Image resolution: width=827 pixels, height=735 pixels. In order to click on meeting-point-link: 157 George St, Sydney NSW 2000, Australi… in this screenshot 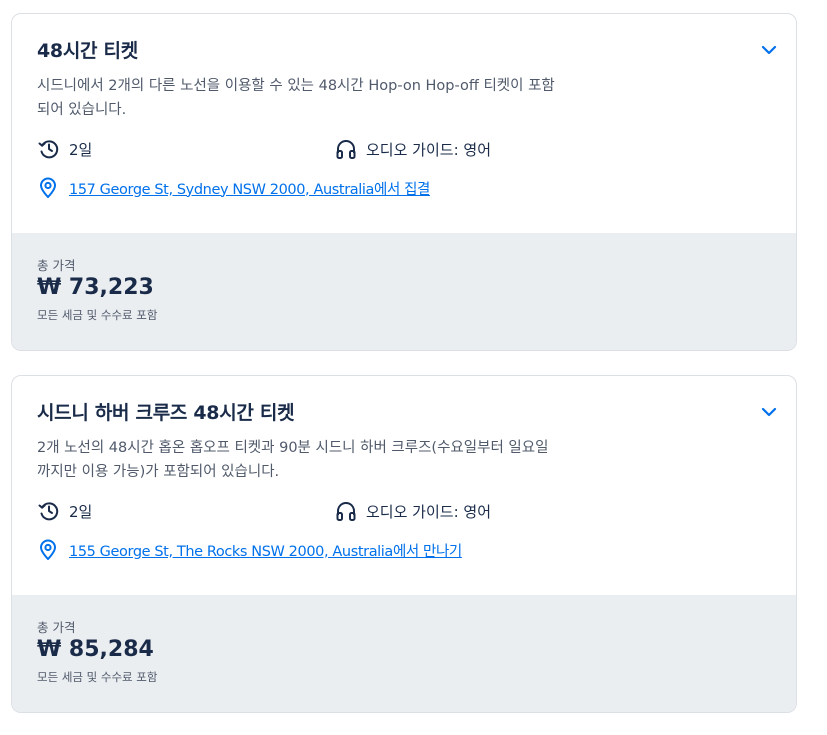, I will do `click(249, 188)`.